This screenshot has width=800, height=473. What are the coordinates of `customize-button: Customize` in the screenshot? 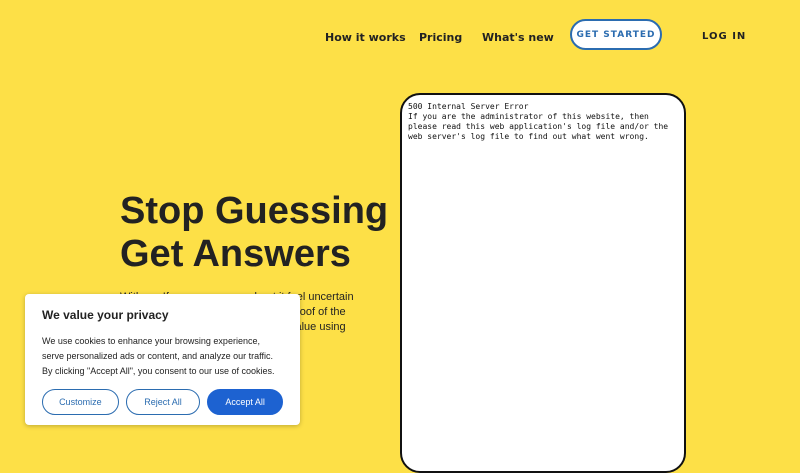 It's located at (80, 402).